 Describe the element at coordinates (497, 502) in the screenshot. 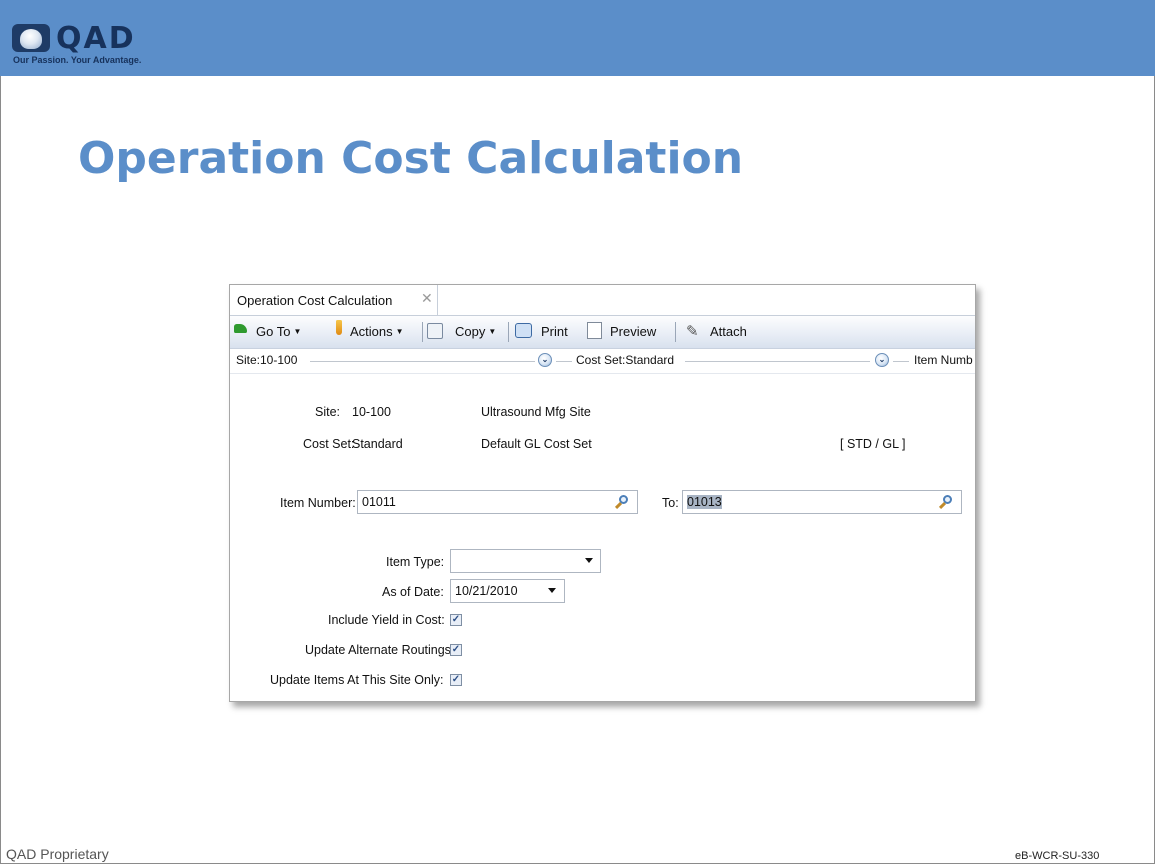

I see `item-number-field: 01011` at that location.